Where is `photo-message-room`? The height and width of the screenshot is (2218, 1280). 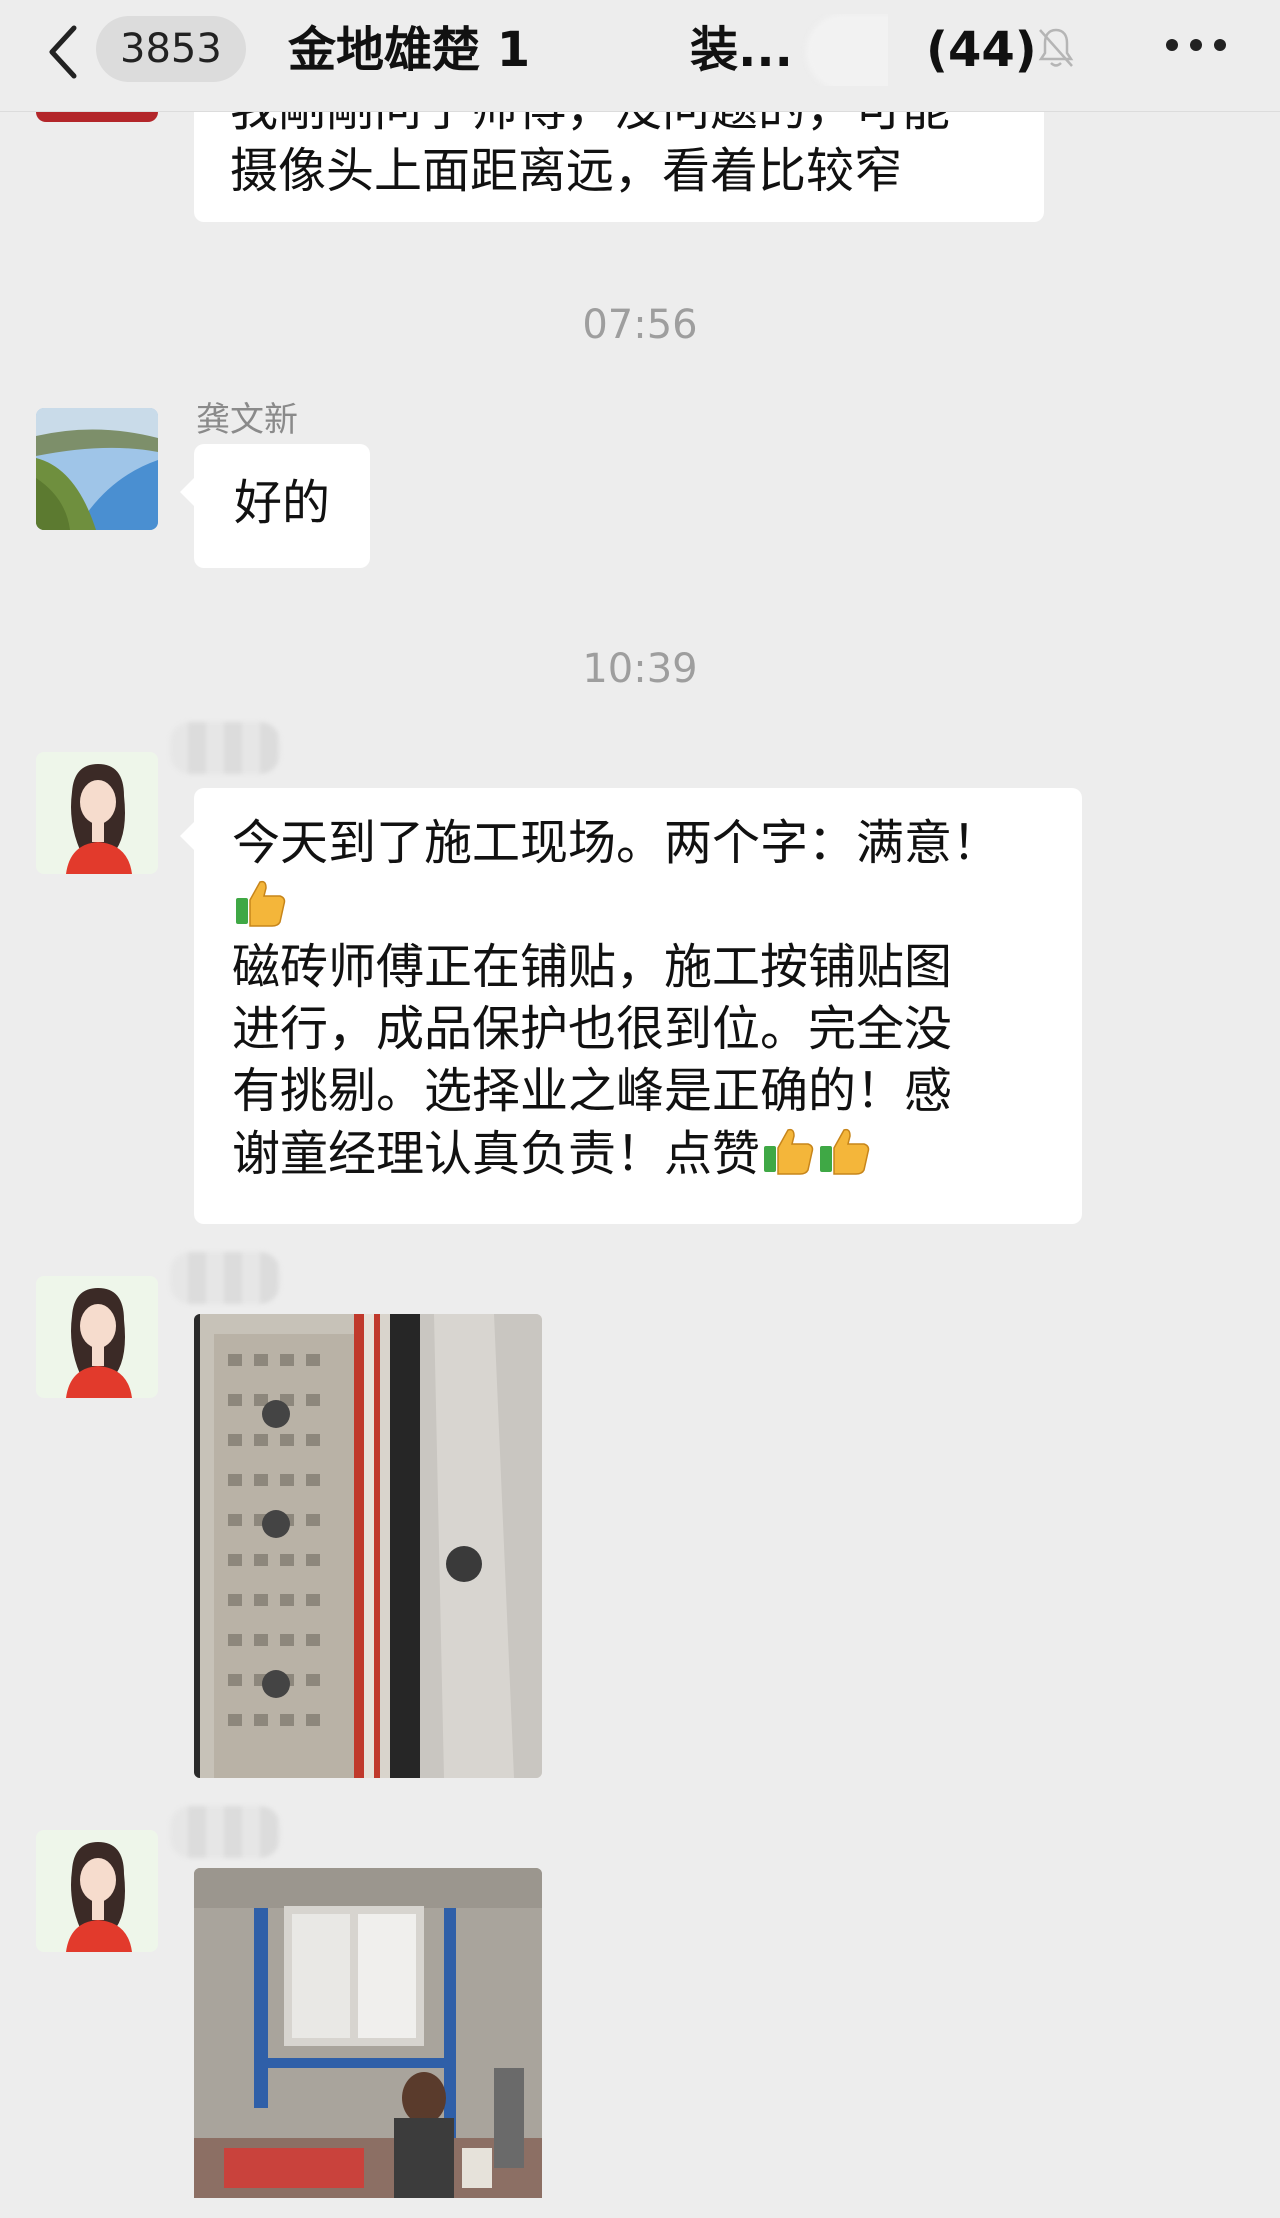 photo-message-room is located at coordinates (368, 2033).